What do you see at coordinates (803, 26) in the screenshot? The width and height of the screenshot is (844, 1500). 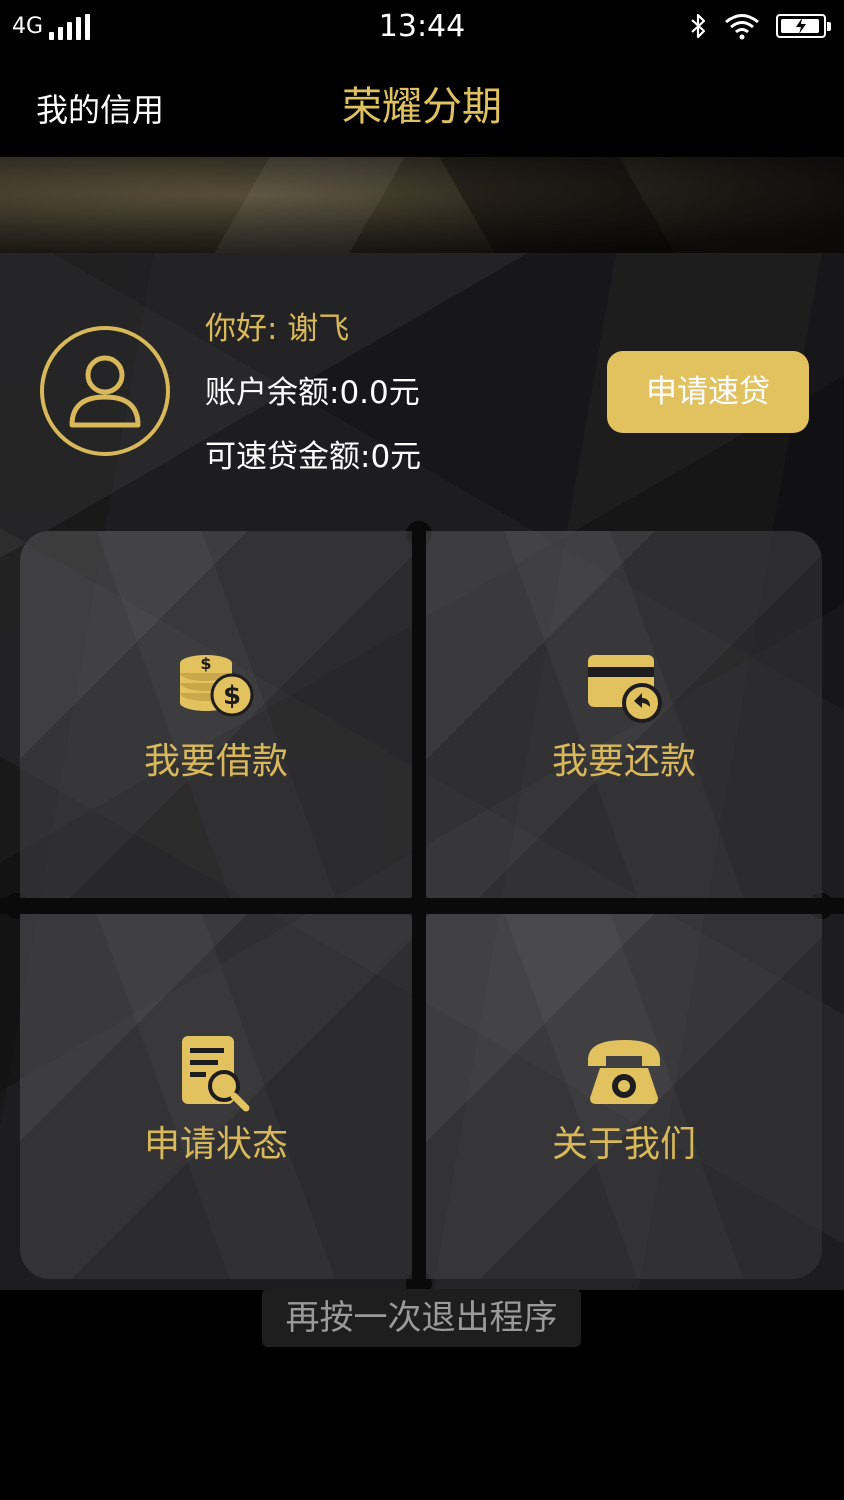 I see `battery-icon` at bounding box center [803, 26].